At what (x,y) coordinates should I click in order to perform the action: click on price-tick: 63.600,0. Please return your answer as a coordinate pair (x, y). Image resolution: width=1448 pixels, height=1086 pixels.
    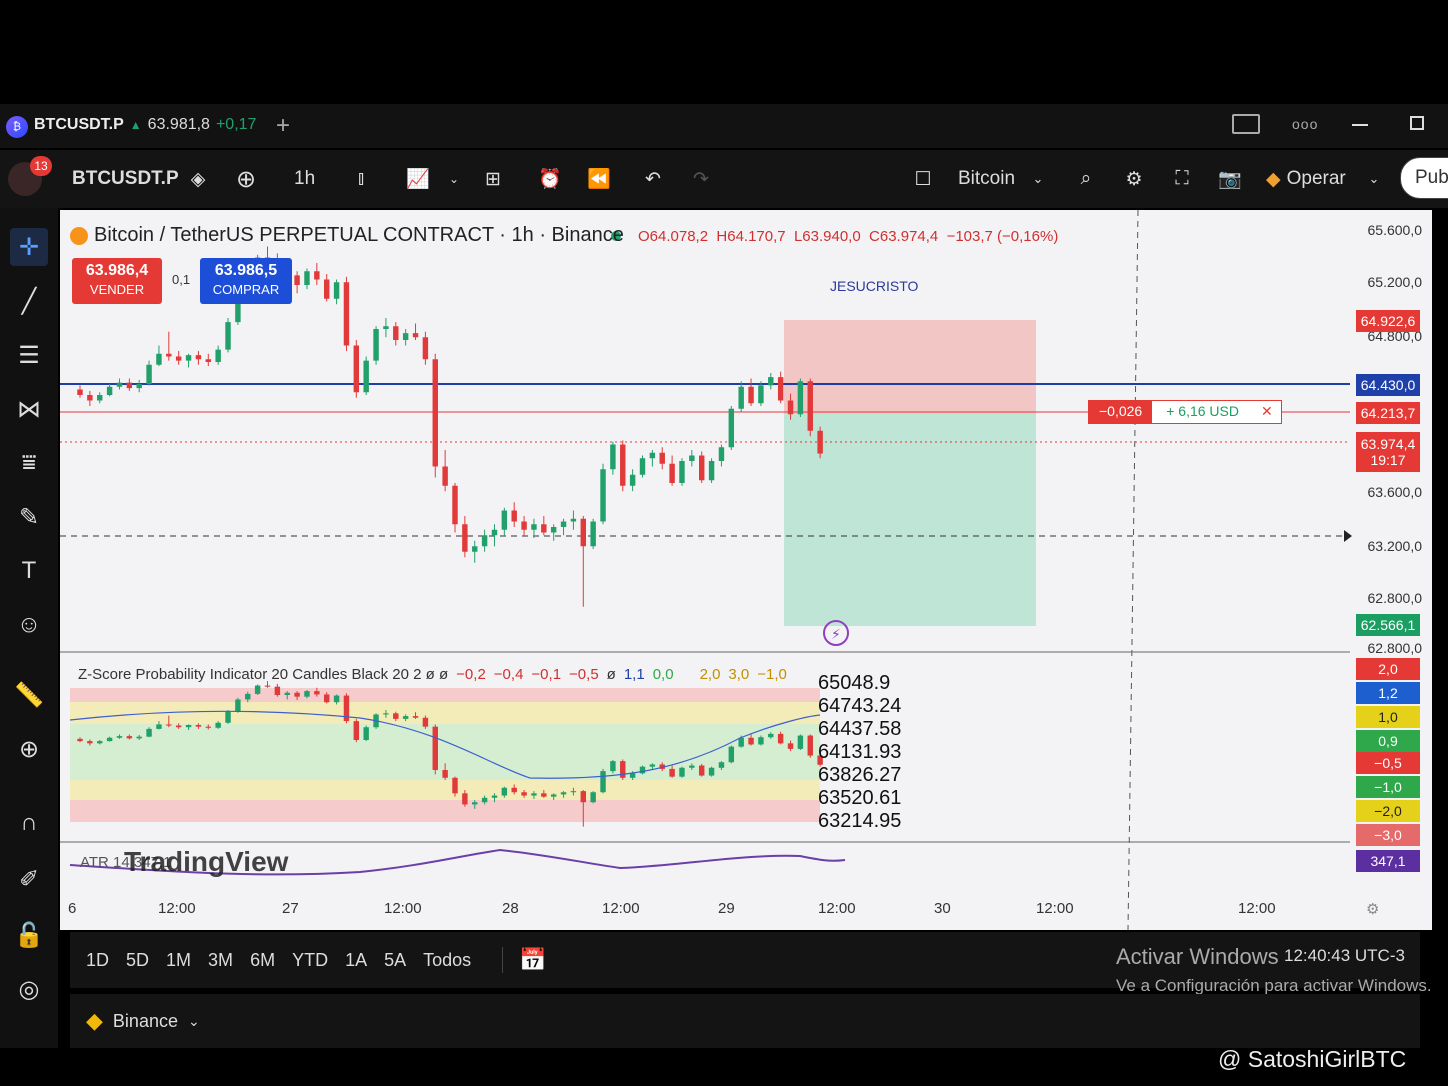
    Looking at the image, I should click on (1395, 492).